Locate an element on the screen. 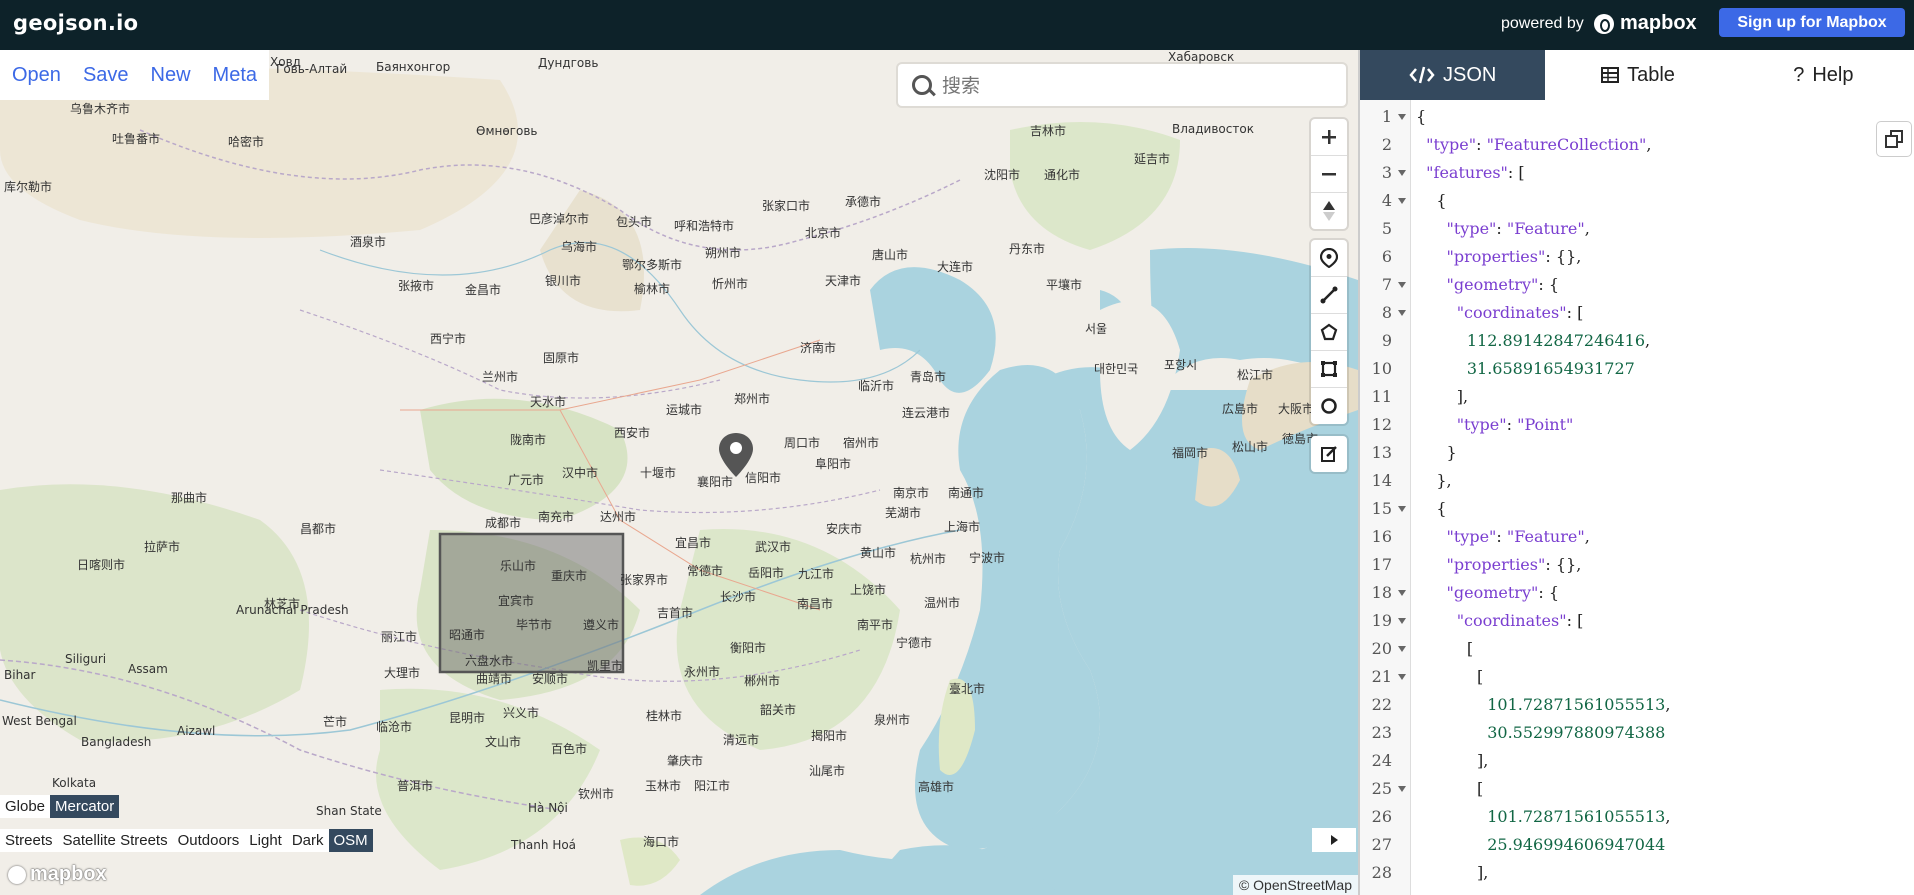 This screenshot has height=895, width=1914. code-line: "coordinates": [ is located at coordinates (1520, 312).